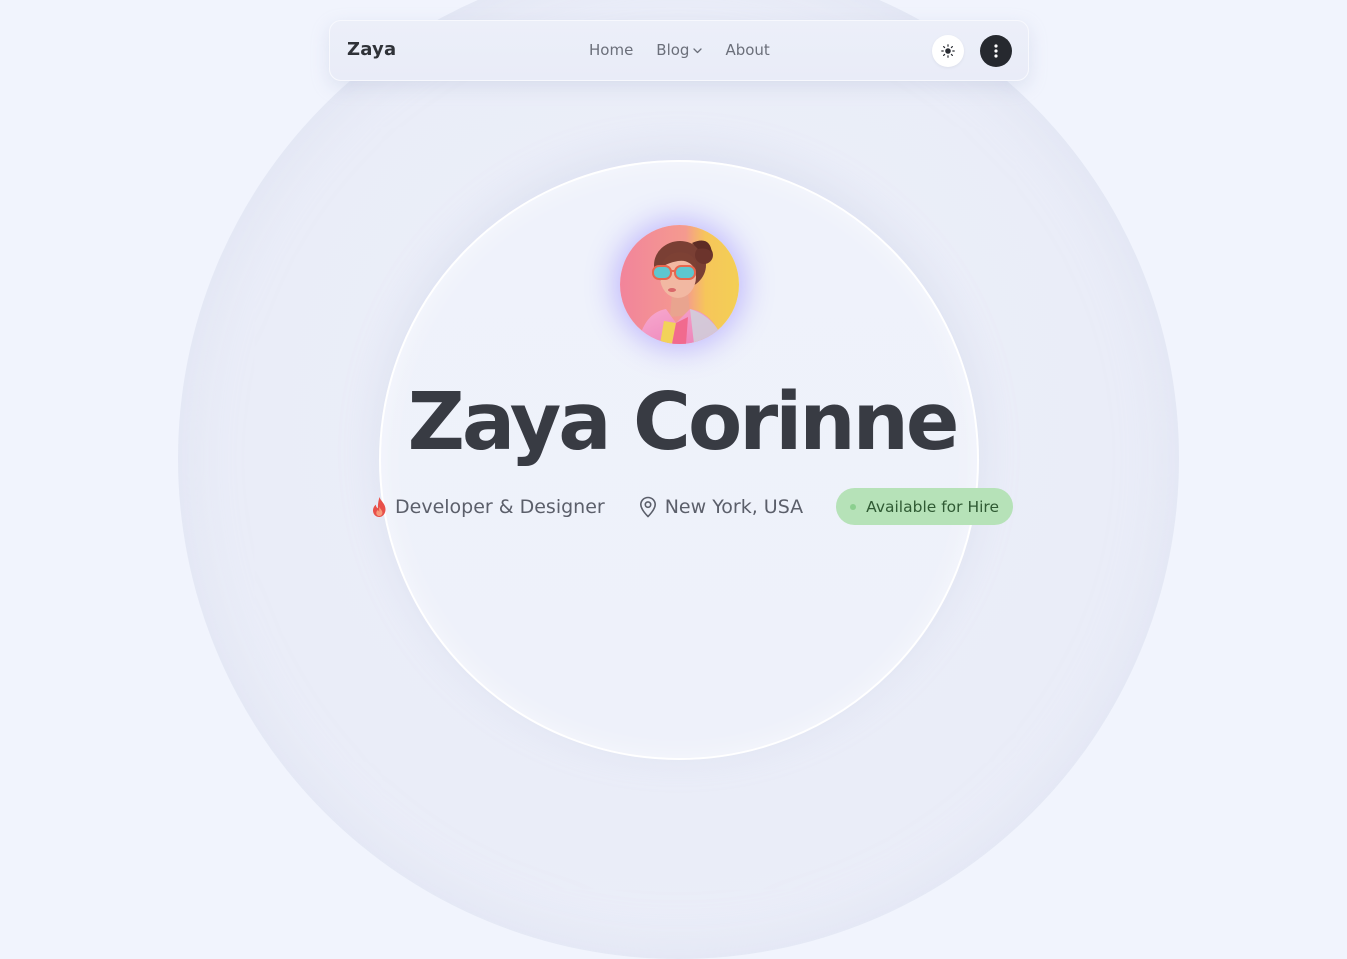 Image resolution: width=1347 pixels, height=959 pixels. Describe the element at coordinates (683, 422) in the screenshot. I see `hero-name: Zaya Corinne` at that location.